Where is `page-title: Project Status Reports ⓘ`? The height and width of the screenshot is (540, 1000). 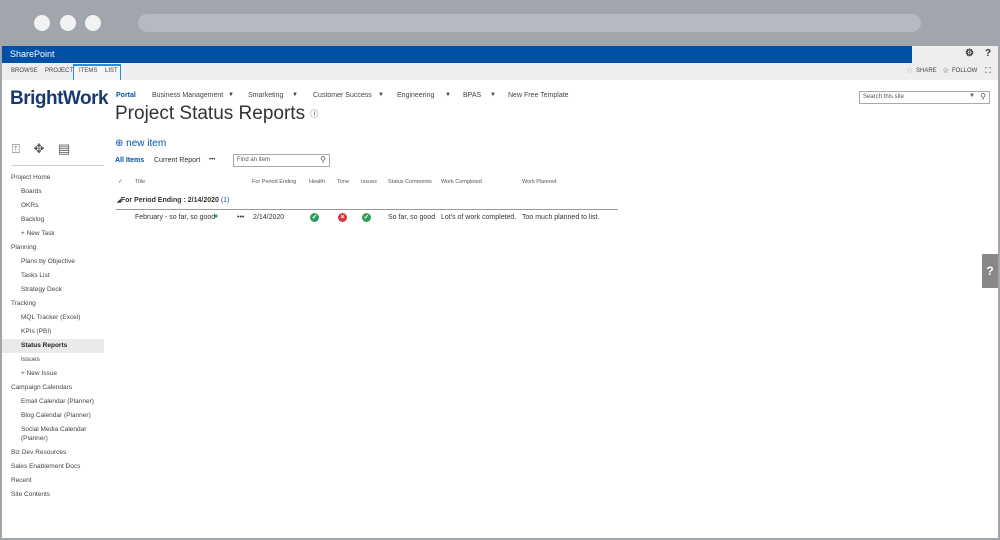
page-title: Project Status Reports ⓘ is located at coordinates (217, 113).